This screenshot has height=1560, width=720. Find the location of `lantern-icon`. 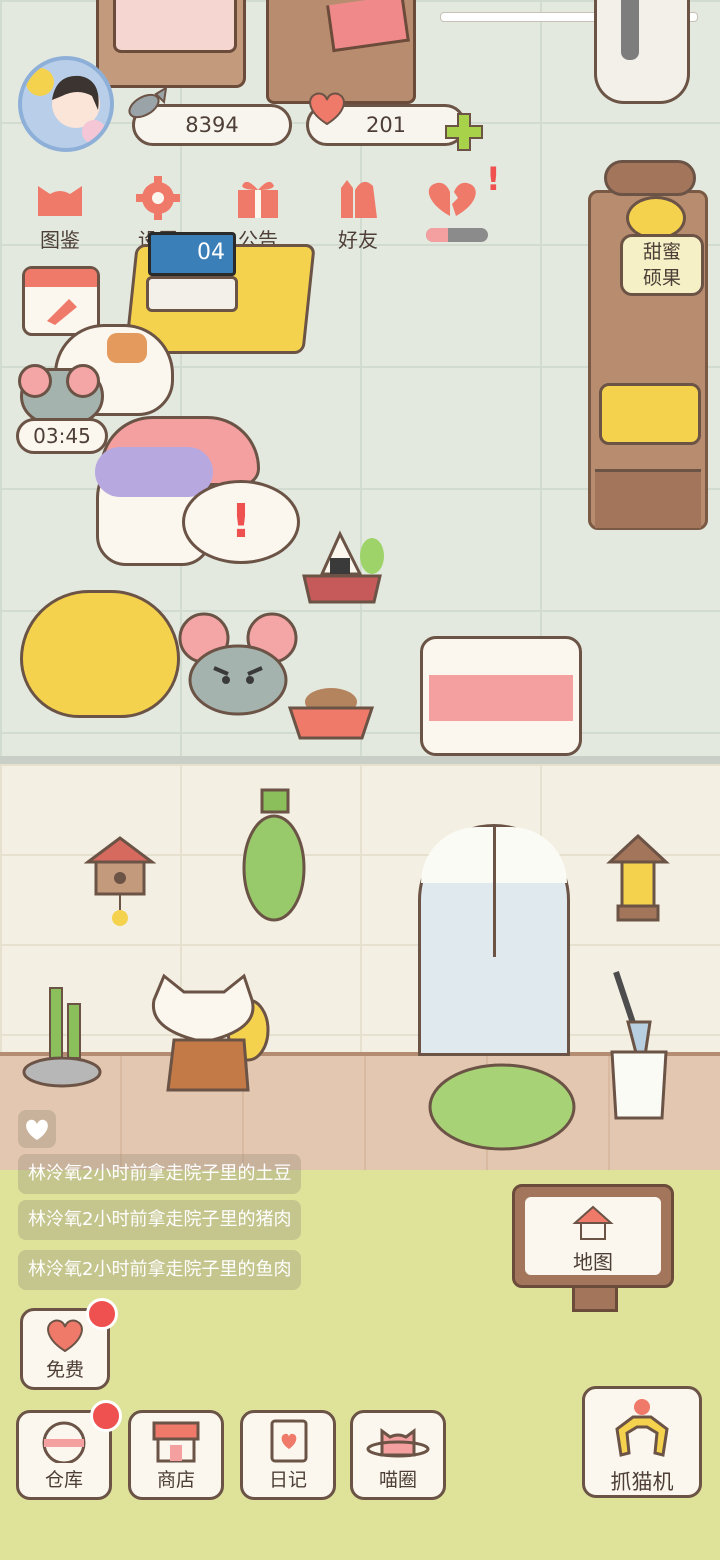

lantern-icon is located at coordinates (638, 877).